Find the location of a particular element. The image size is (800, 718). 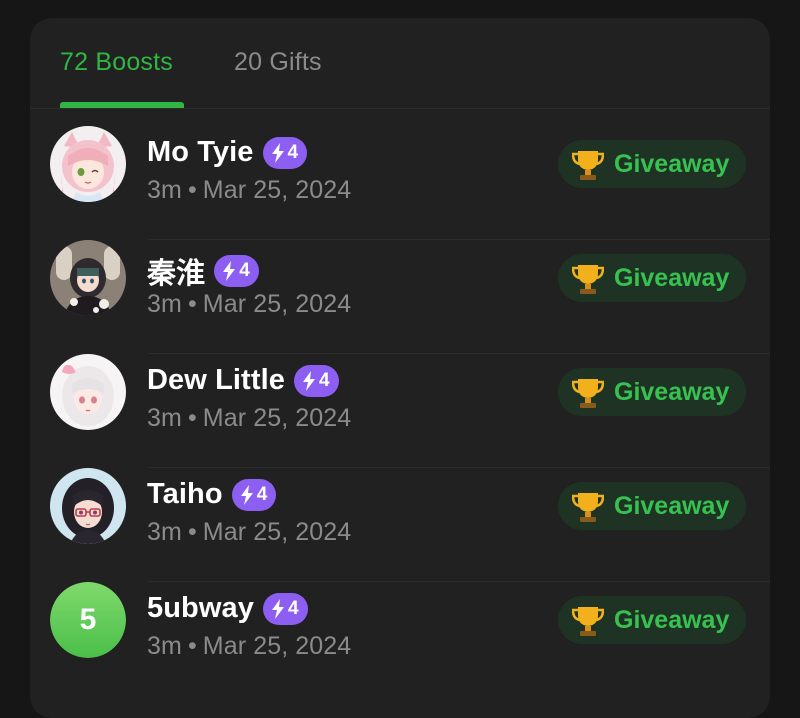

avatar: 5 is located at coordinates (88, 620).